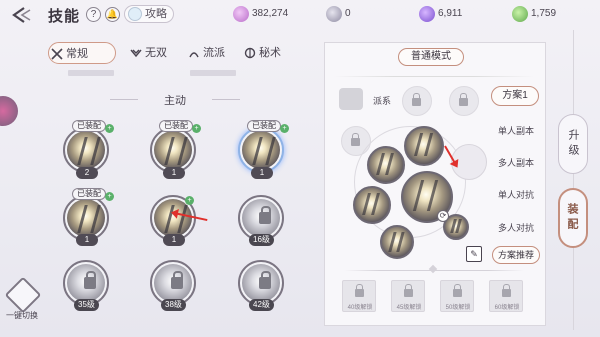 This screenshot has height=337, width=600. Describe the element at coordinates (22, 315) in the screenshot. I see `quick-switch-label: 一键切换` at that location.